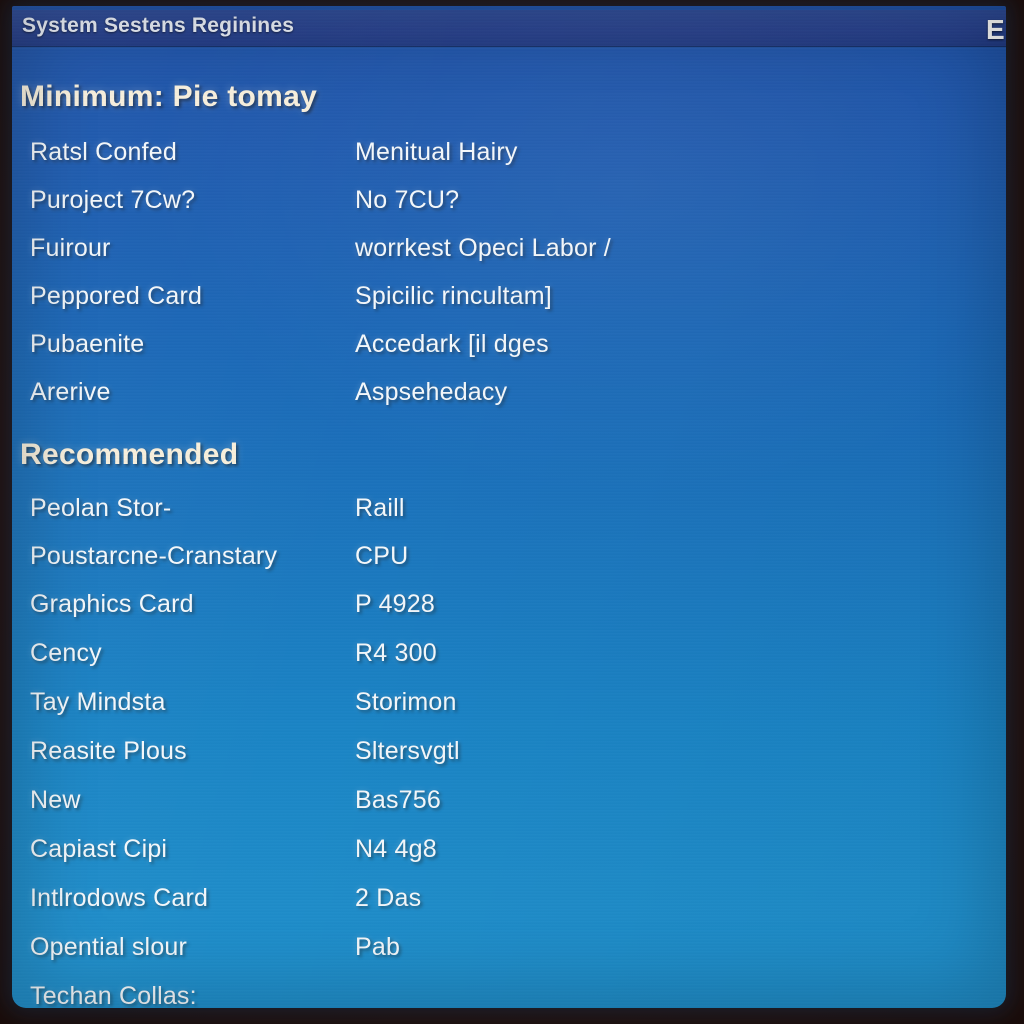 The height and width of the screenshot is (1024, 1024). I want to click on spec-label: Peppored Card, so click(116, 296).